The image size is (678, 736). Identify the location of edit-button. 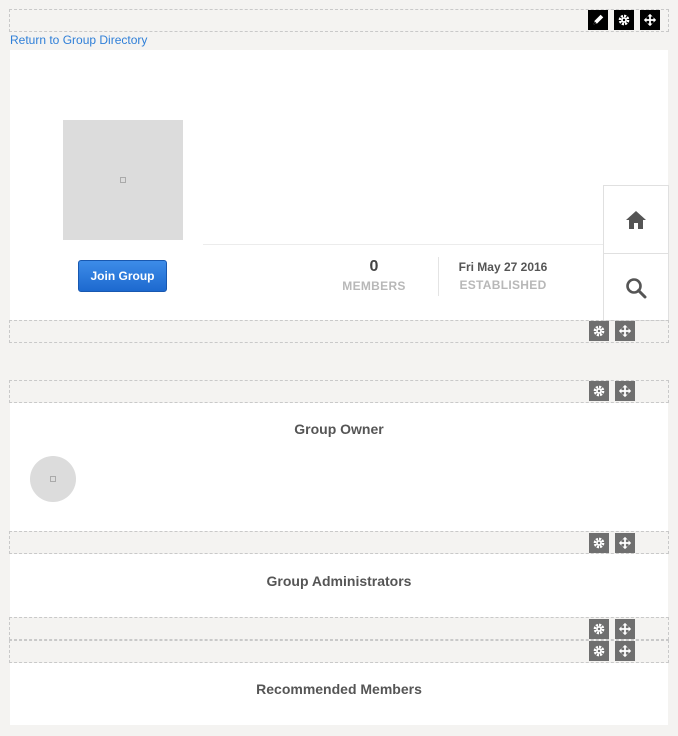
(598, 20).